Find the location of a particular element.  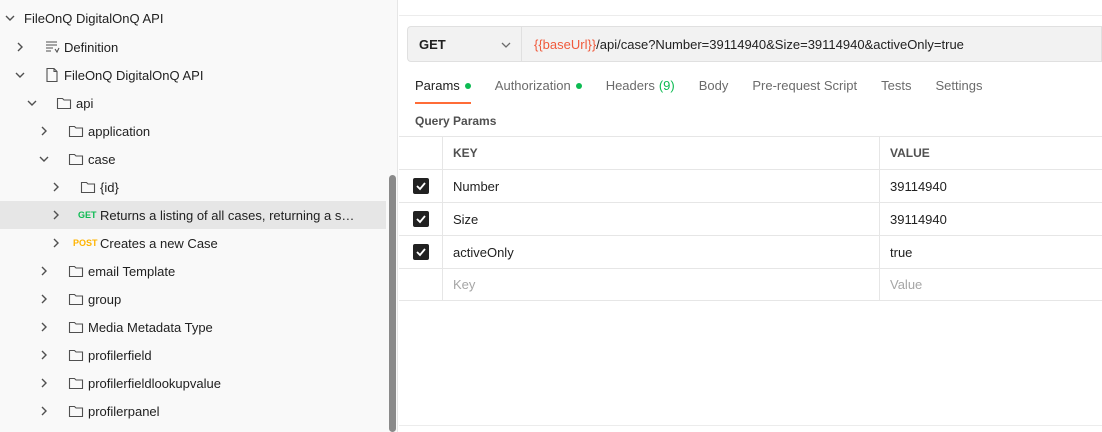

tree-item-folder-media-metadata-type: Media Metadata Type is located at coordinates (193, 327).